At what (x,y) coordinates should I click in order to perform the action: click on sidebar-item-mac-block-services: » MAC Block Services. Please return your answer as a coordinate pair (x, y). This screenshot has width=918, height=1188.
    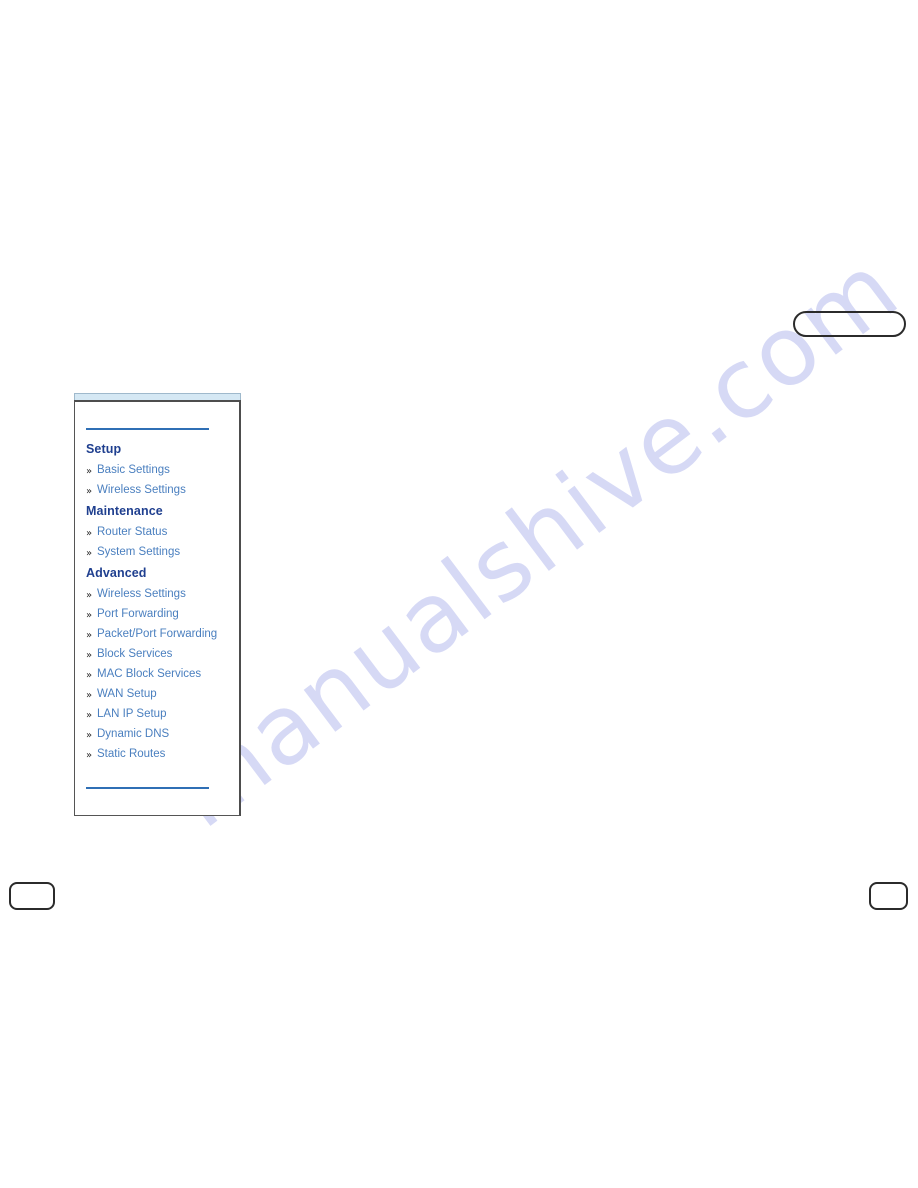
    Looking at the image, I should click on (157, 675).